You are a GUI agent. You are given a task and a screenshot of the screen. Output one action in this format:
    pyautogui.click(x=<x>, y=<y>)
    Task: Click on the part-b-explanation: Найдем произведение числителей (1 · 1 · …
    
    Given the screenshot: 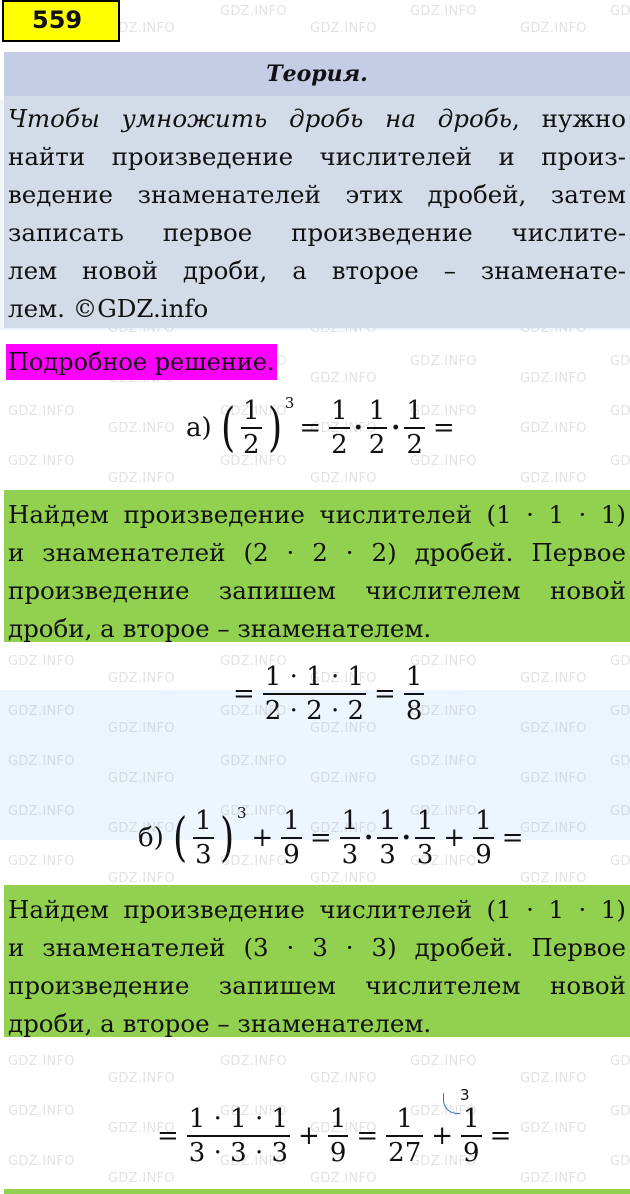 What is the action you would take?
    pyautogui.click(x=317, y=961)
    